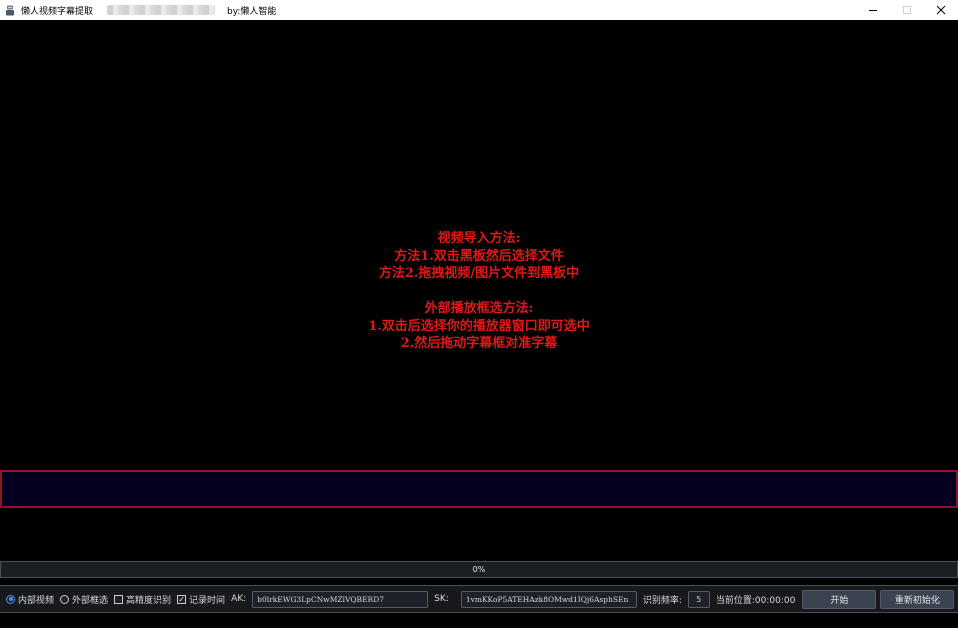 Image resolution: width=958 pixels, height=628 pixels. Describe the element at coordinates (441, 599) in the screenshot. I see `sk-label: SK:` at that location.